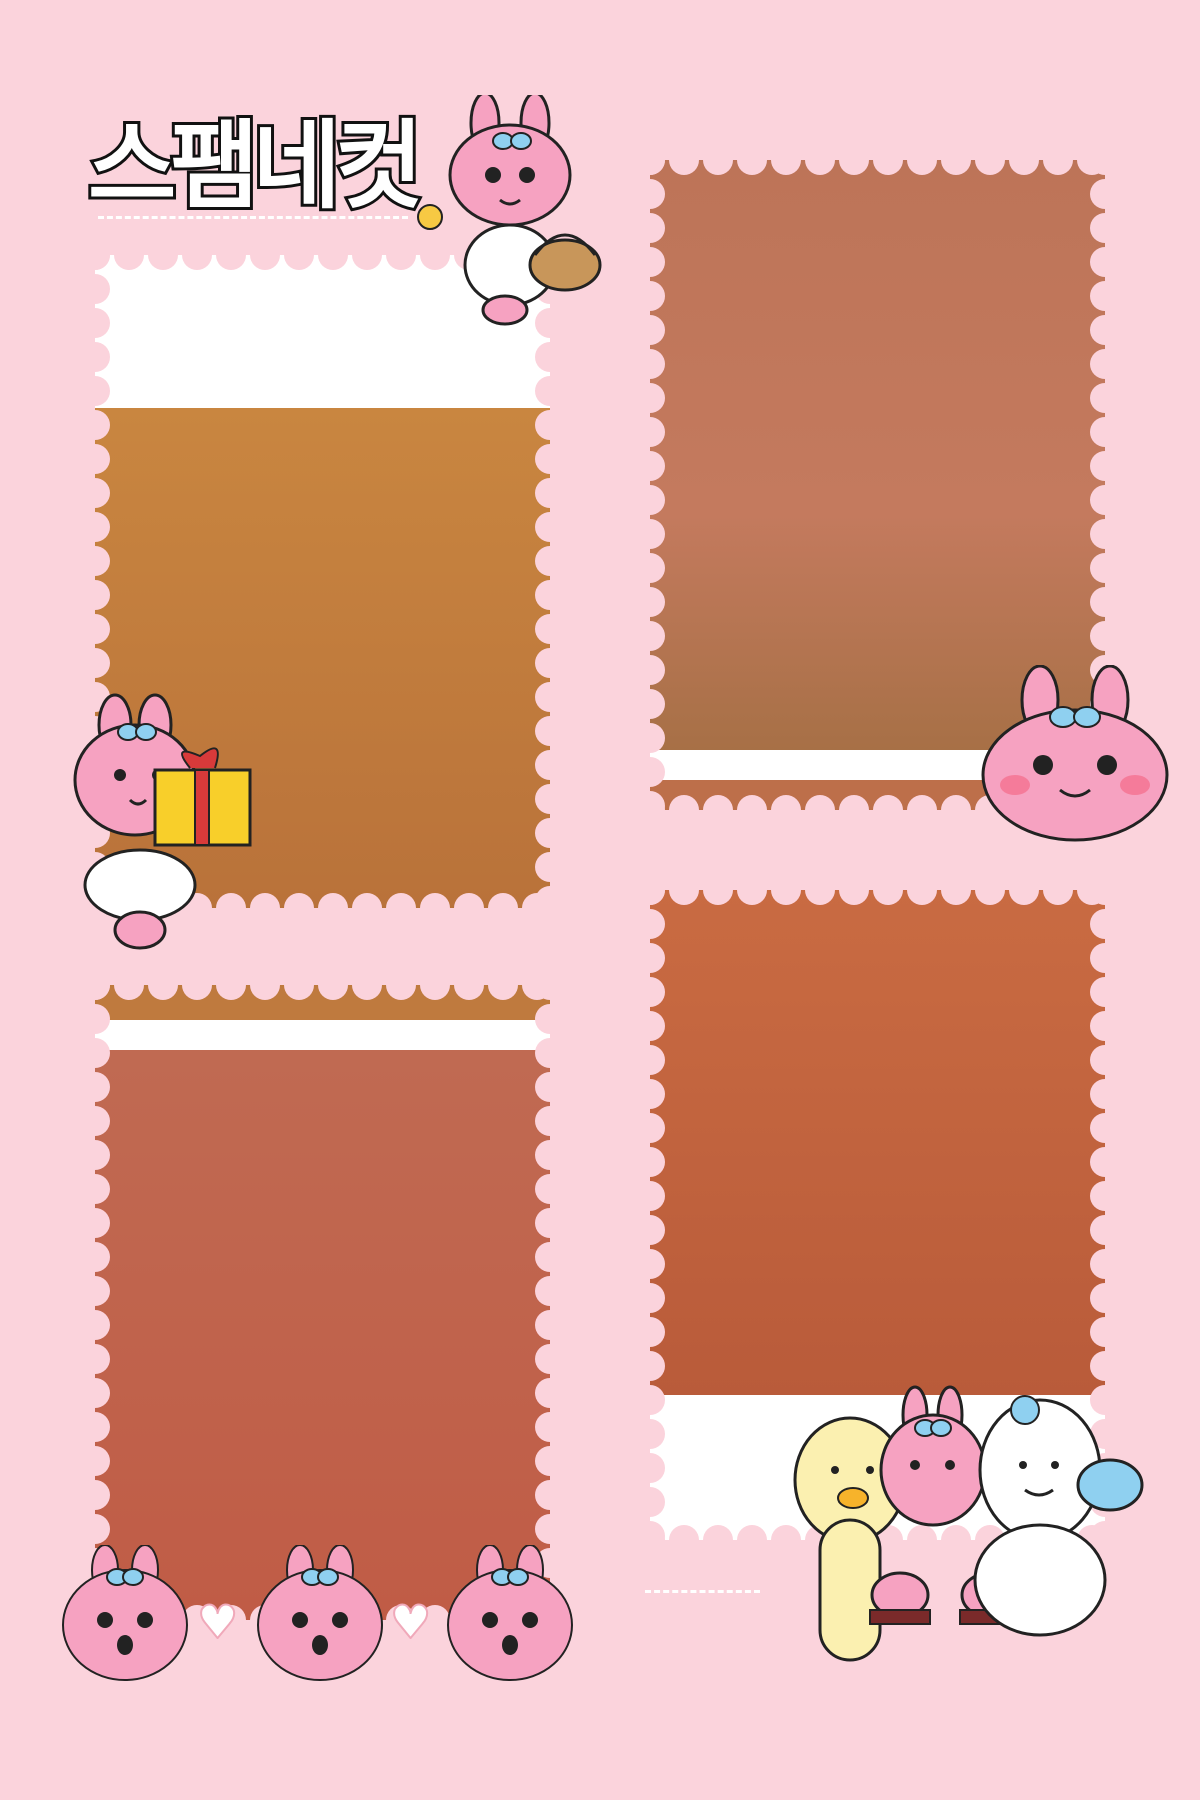 Image resolution: width=1200 pixels, height=1800 pixels. What do you see at coordinates (509, 210) in the screenshot?
I see `rabbit-with-basket-icon` at bounding box center [509, 210].